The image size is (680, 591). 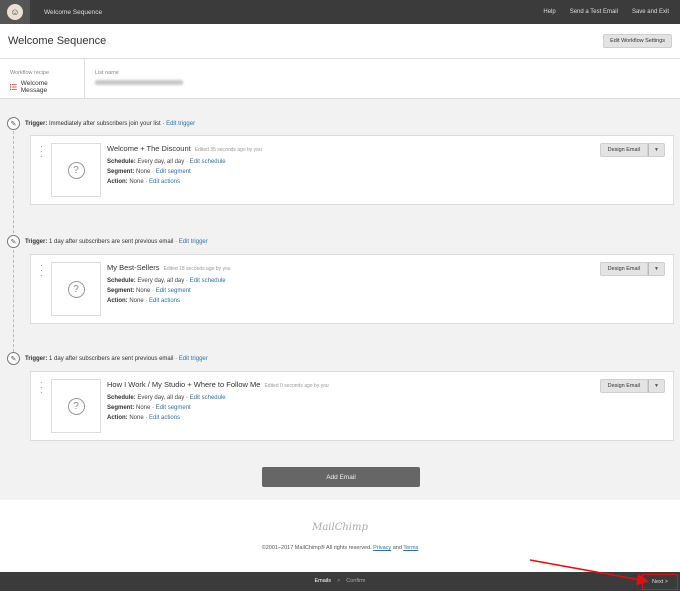 What do you see at coordinates (660, 582) in the screenshot?
I see `next-button: Next >` at bounding box center [660, 582].